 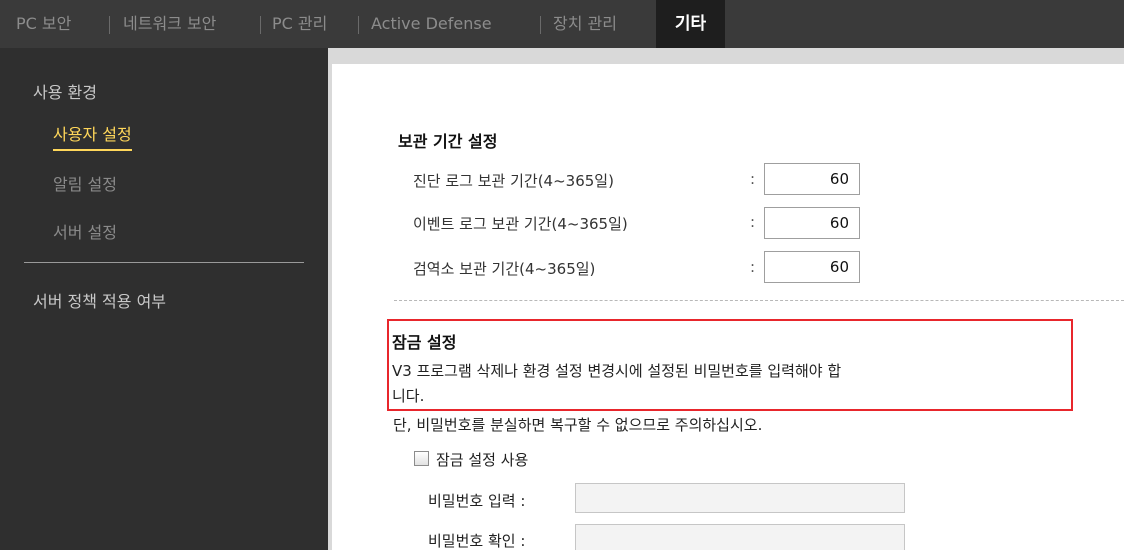 What do you see at coordinates (85, 231) in the screenshot?
I see `sidebar-item-server-settings: 서버 설정` at bounding box center [85, 231].